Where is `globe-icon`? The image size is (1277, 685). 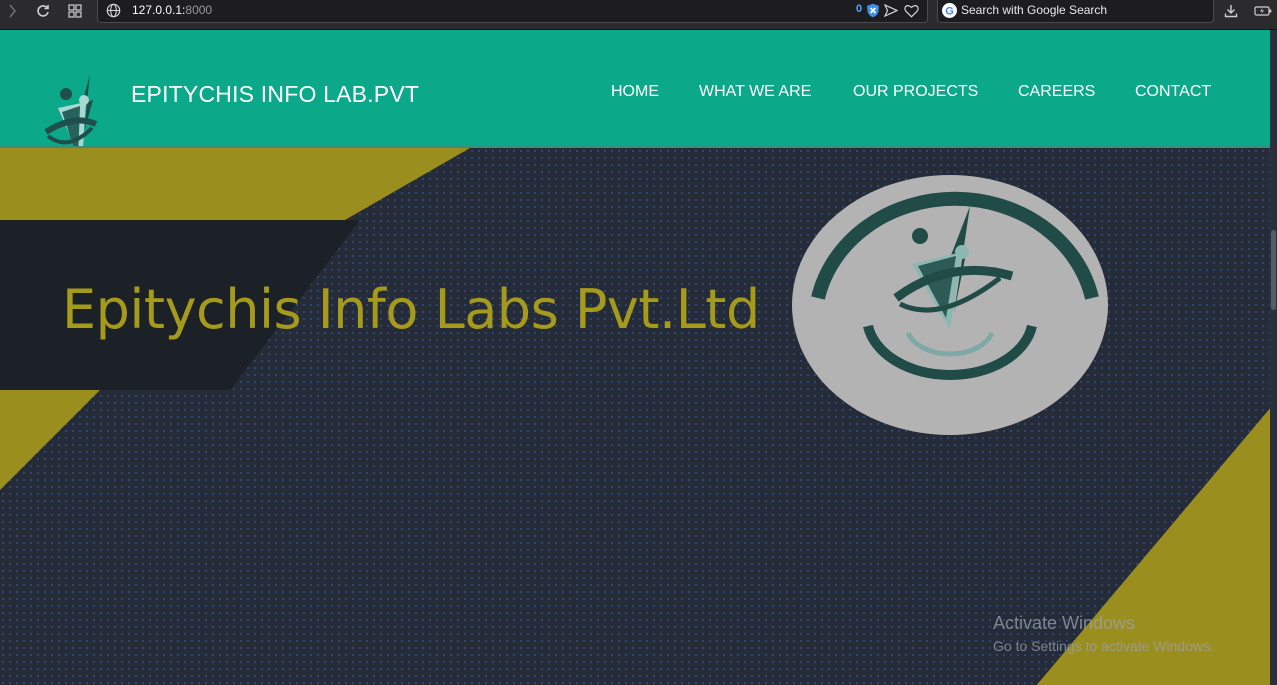 globe-icon is located at coordinates (113, 10).